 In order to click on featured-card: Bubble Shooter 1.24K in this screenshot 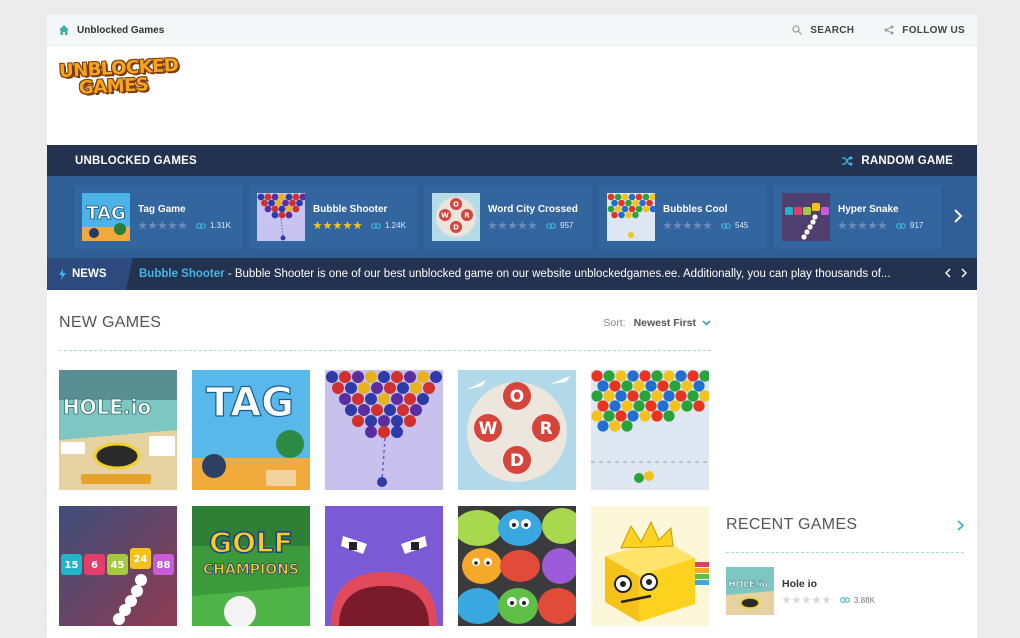, I will do `click(333, 217)`.